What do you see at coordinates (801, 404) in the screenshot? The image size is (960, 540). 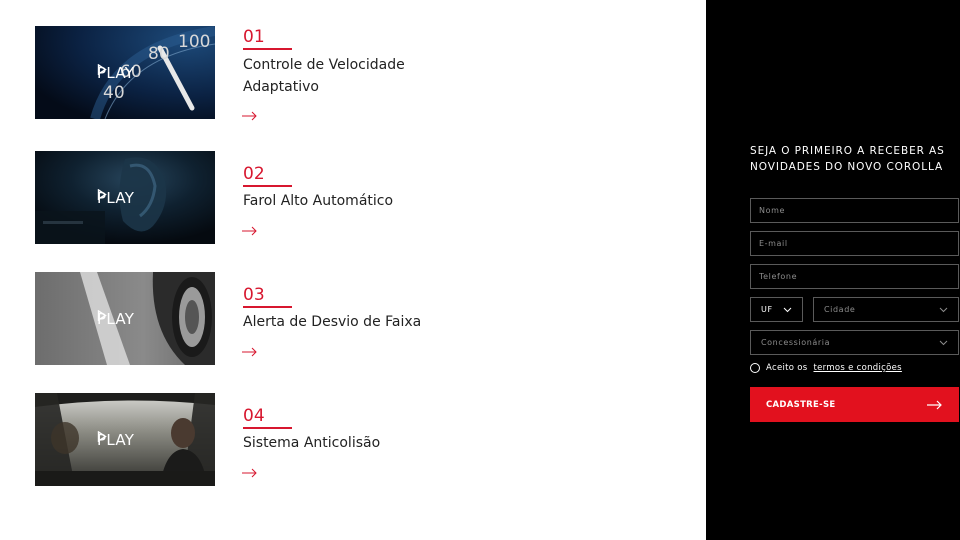 I see `submit-label: CADASTRE-SE` at bounding box center [801, 404].